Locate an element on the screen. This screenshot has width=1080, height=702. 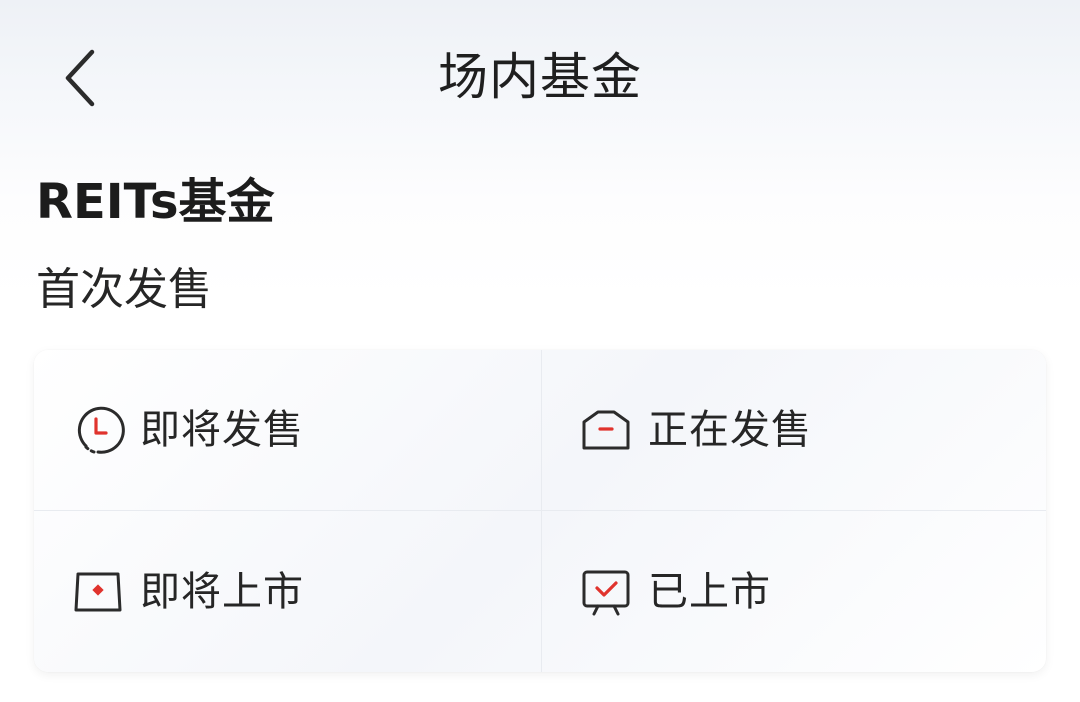
page-title: 场内基金 is located at coordinates (540, 77).